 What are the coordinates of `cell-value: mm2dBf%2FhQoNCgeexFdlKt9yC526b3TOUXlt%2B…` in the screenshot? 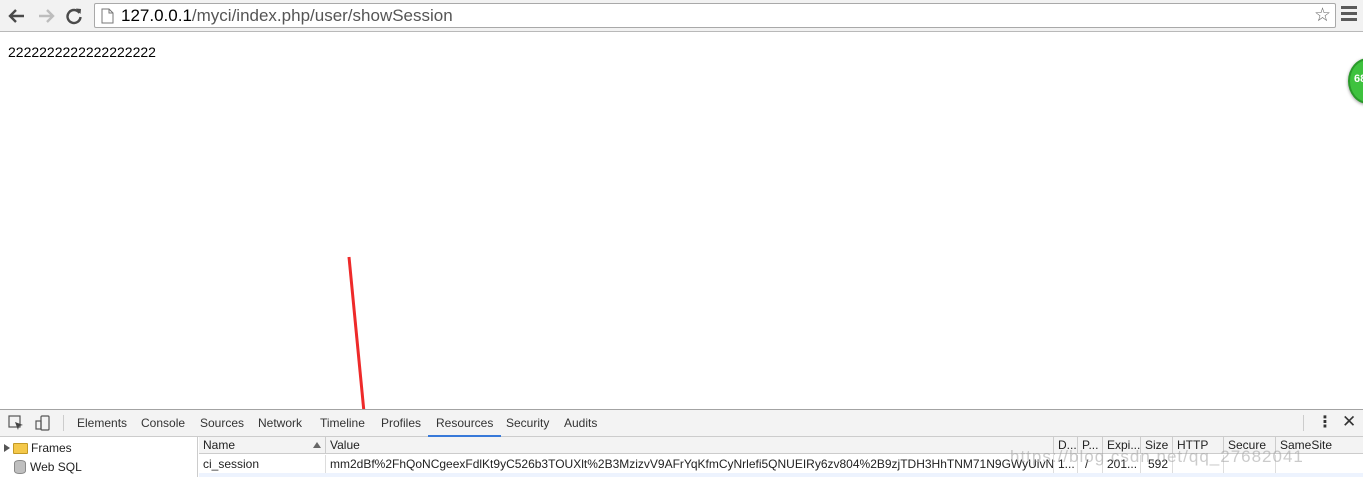 It's located at (690, 464).